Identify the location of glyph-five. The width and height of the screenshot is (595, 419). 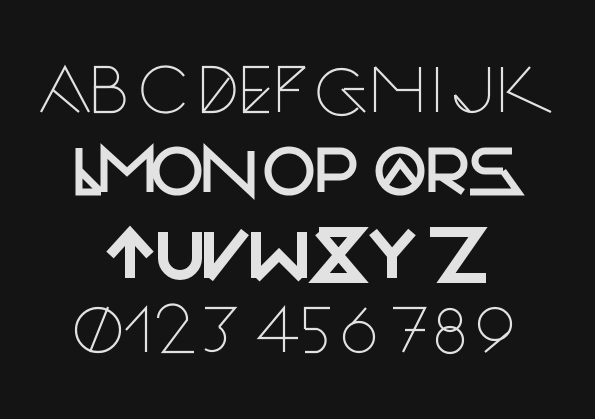
(316, 330).